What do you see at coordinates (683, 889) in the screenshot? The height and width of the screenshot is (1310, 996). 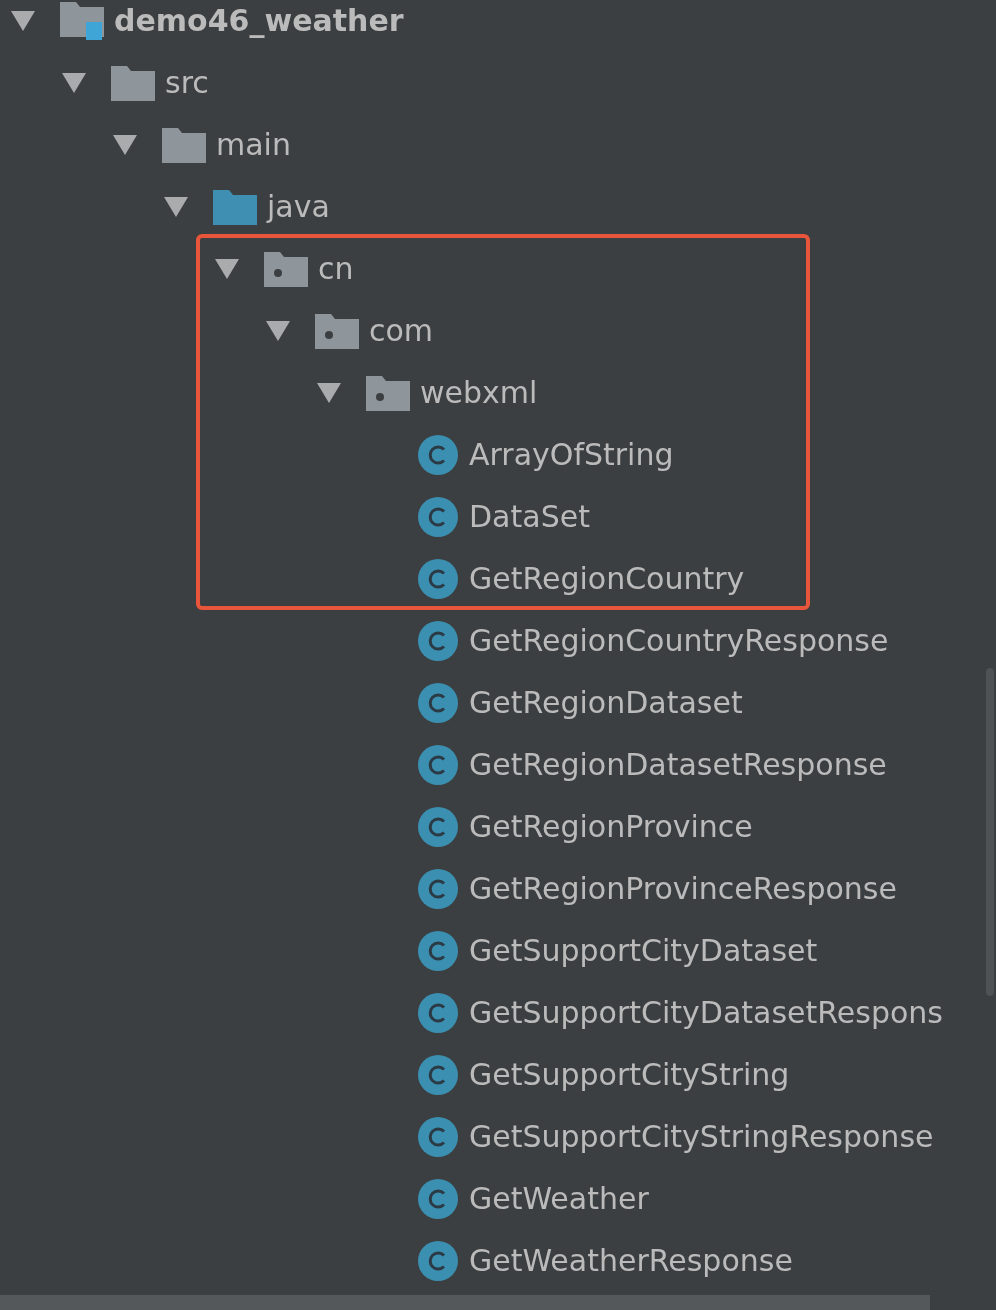 I see `tree-item: GetRegionProvinceResponse` at bounding box center [683, 889].